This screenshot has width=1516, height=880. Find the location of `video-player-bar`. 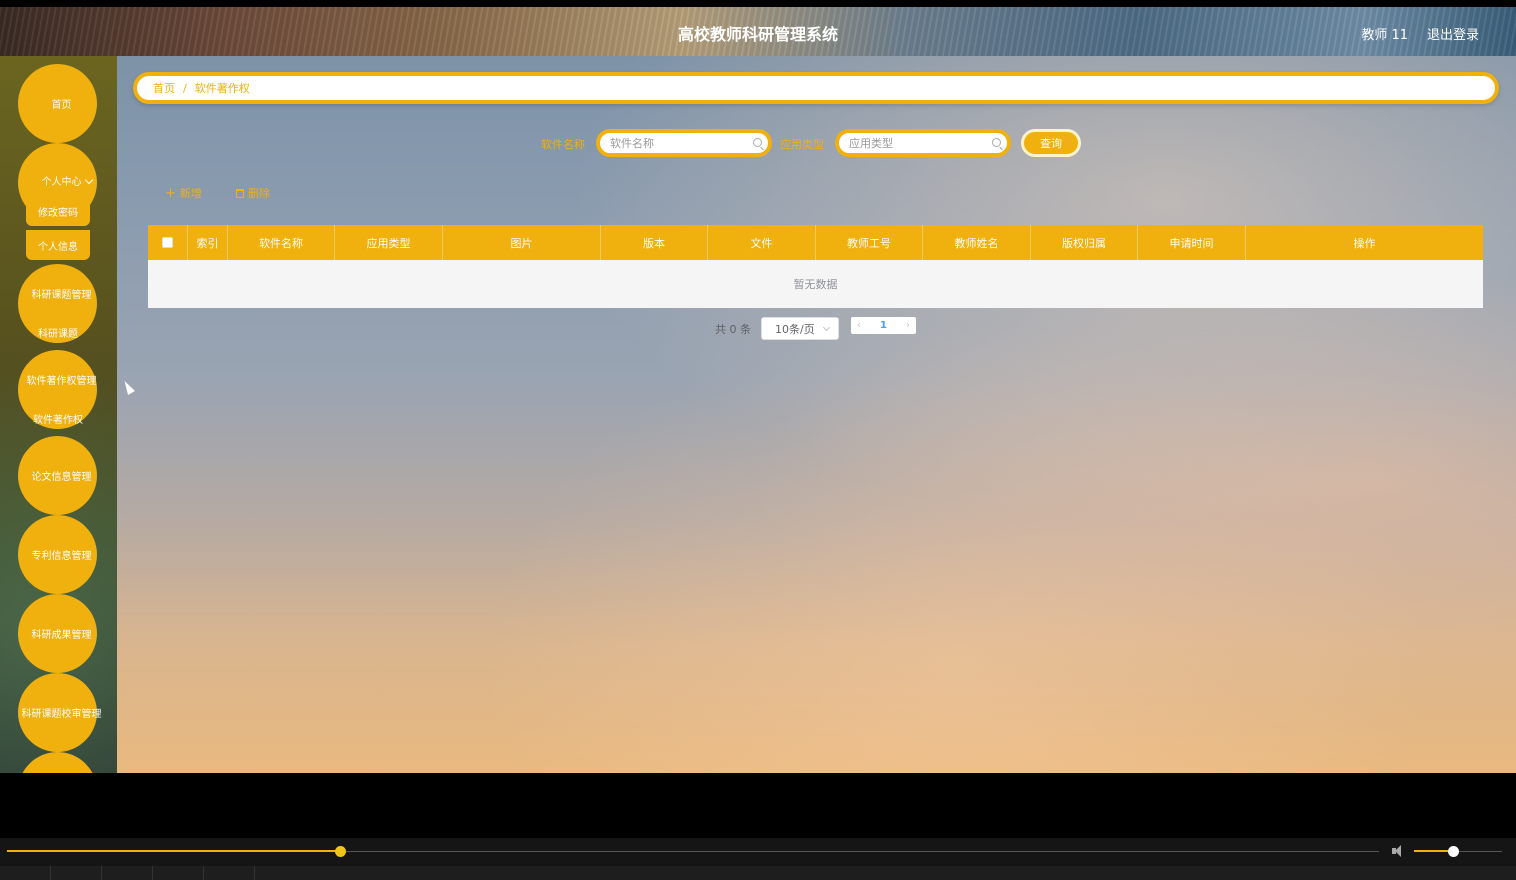

video-player-bar is located at coordinates (758, 852).